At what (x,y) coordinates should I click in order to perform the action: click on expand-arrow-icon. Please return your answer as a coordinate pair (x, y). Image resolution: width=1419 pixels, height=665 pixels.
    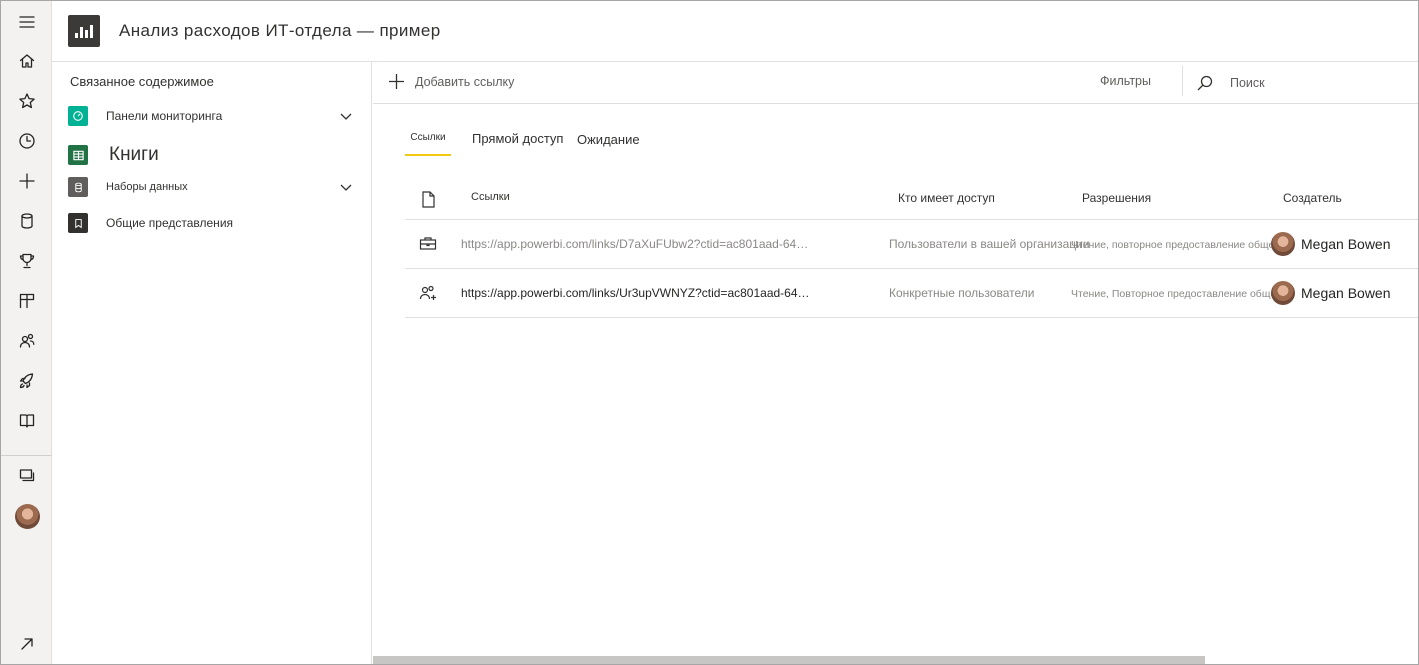
    Looking at the image, I should click on (26, 644).